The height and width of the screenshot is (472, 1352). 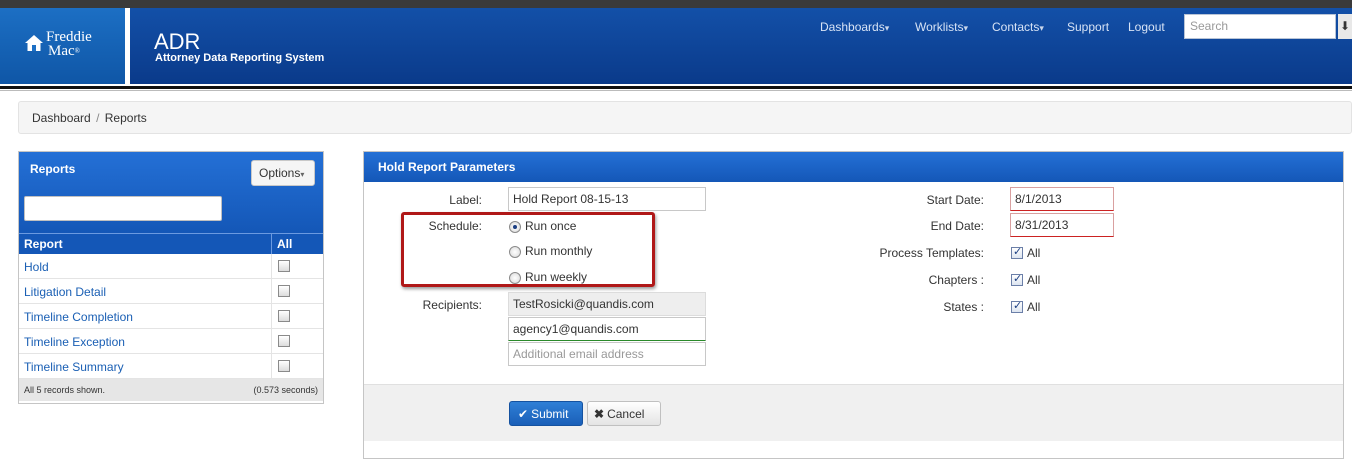 I want to click on house-icon, so click(x=34, y=43).